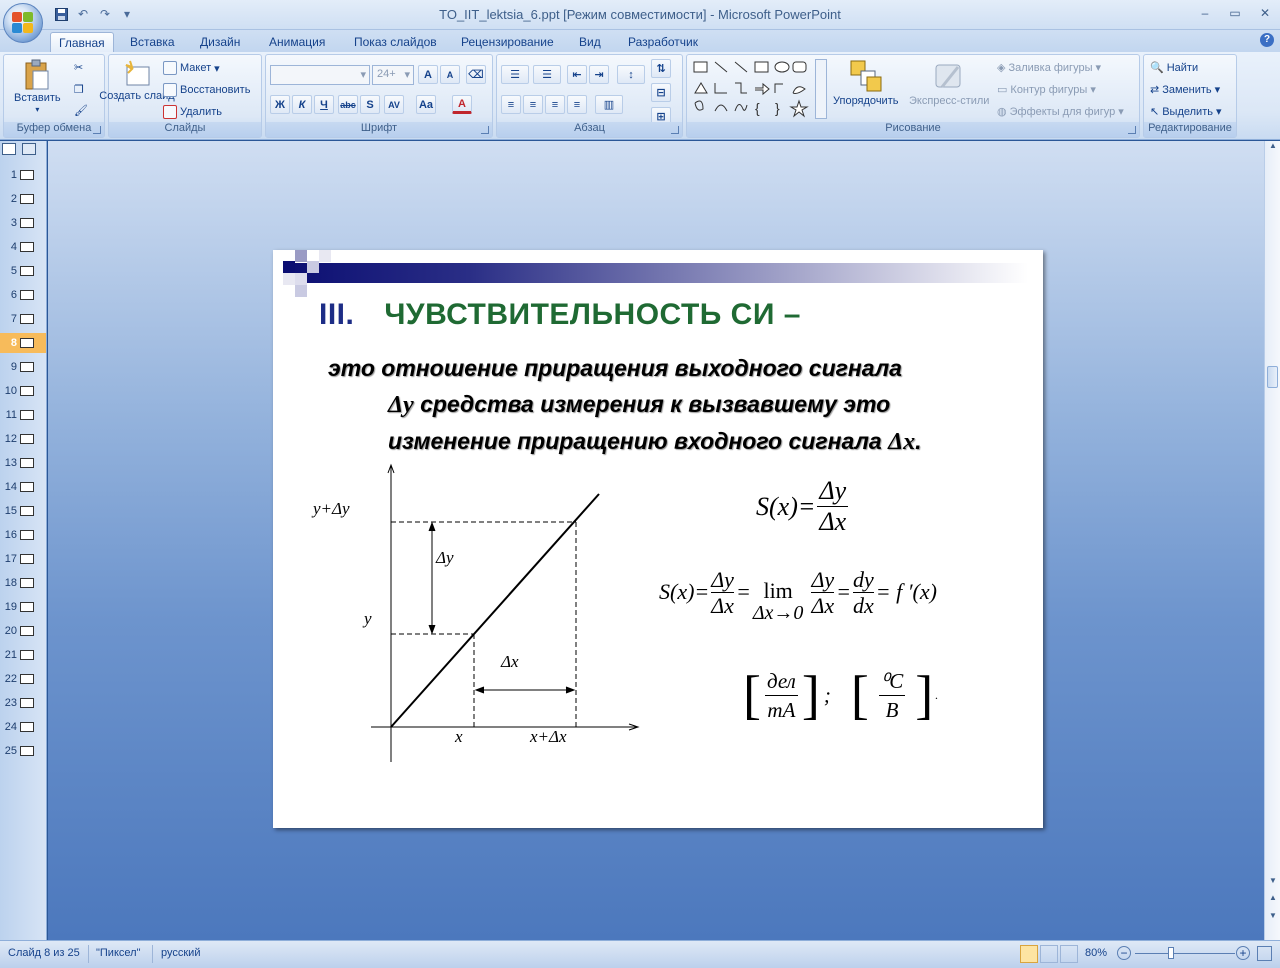 Image resolution: width=1280 pixels, height=968 pixels. What do you see at coordinates (324, 104) in the screenshot?
I see `underline-icon: Ч` at bounding box center [324, 104].